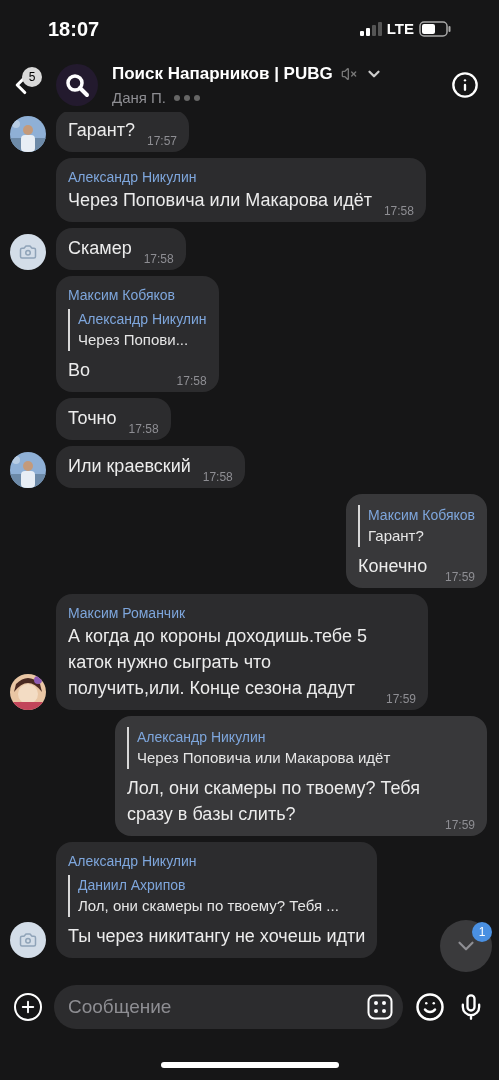 The width and height of the screenshot is (499, 1080). What do you see at coordinates (435, 29) in the screenshot?
I see `battery-icon` at bounding box center [435, 29].